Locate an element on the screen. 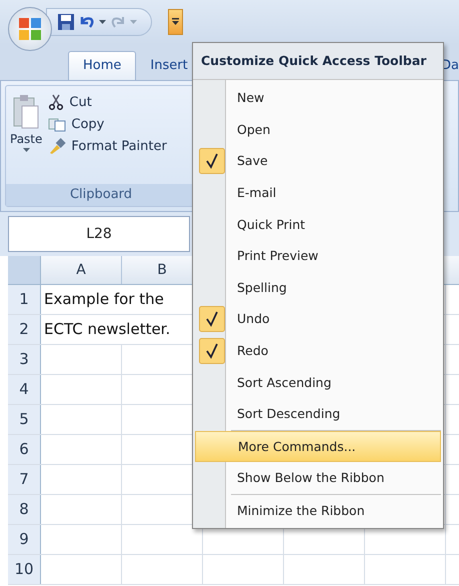  scissors-icon is located at coordinates (56, 102).